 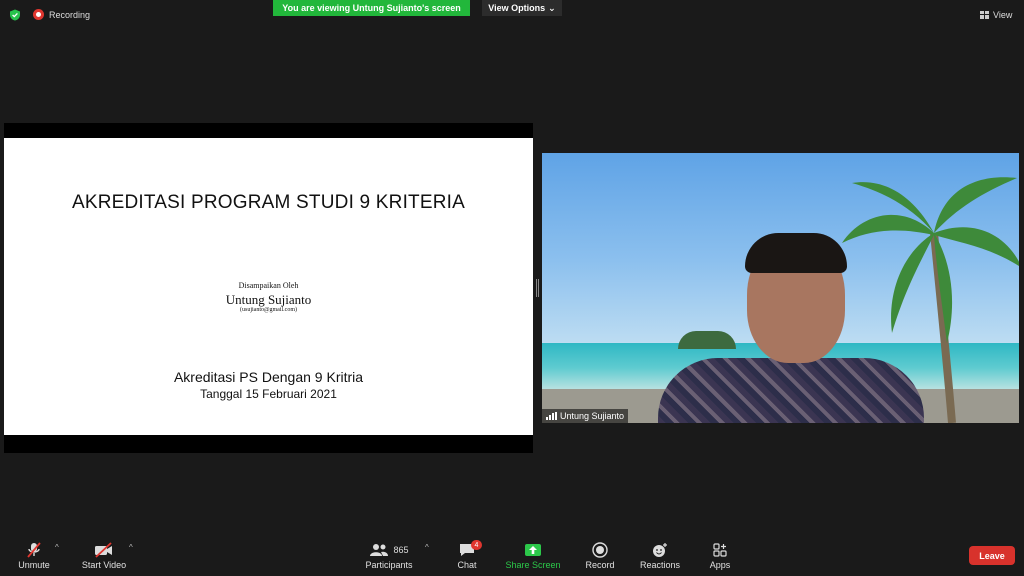 I want to click on share-screen-button: Share Screen, so click(x=533, y=558).